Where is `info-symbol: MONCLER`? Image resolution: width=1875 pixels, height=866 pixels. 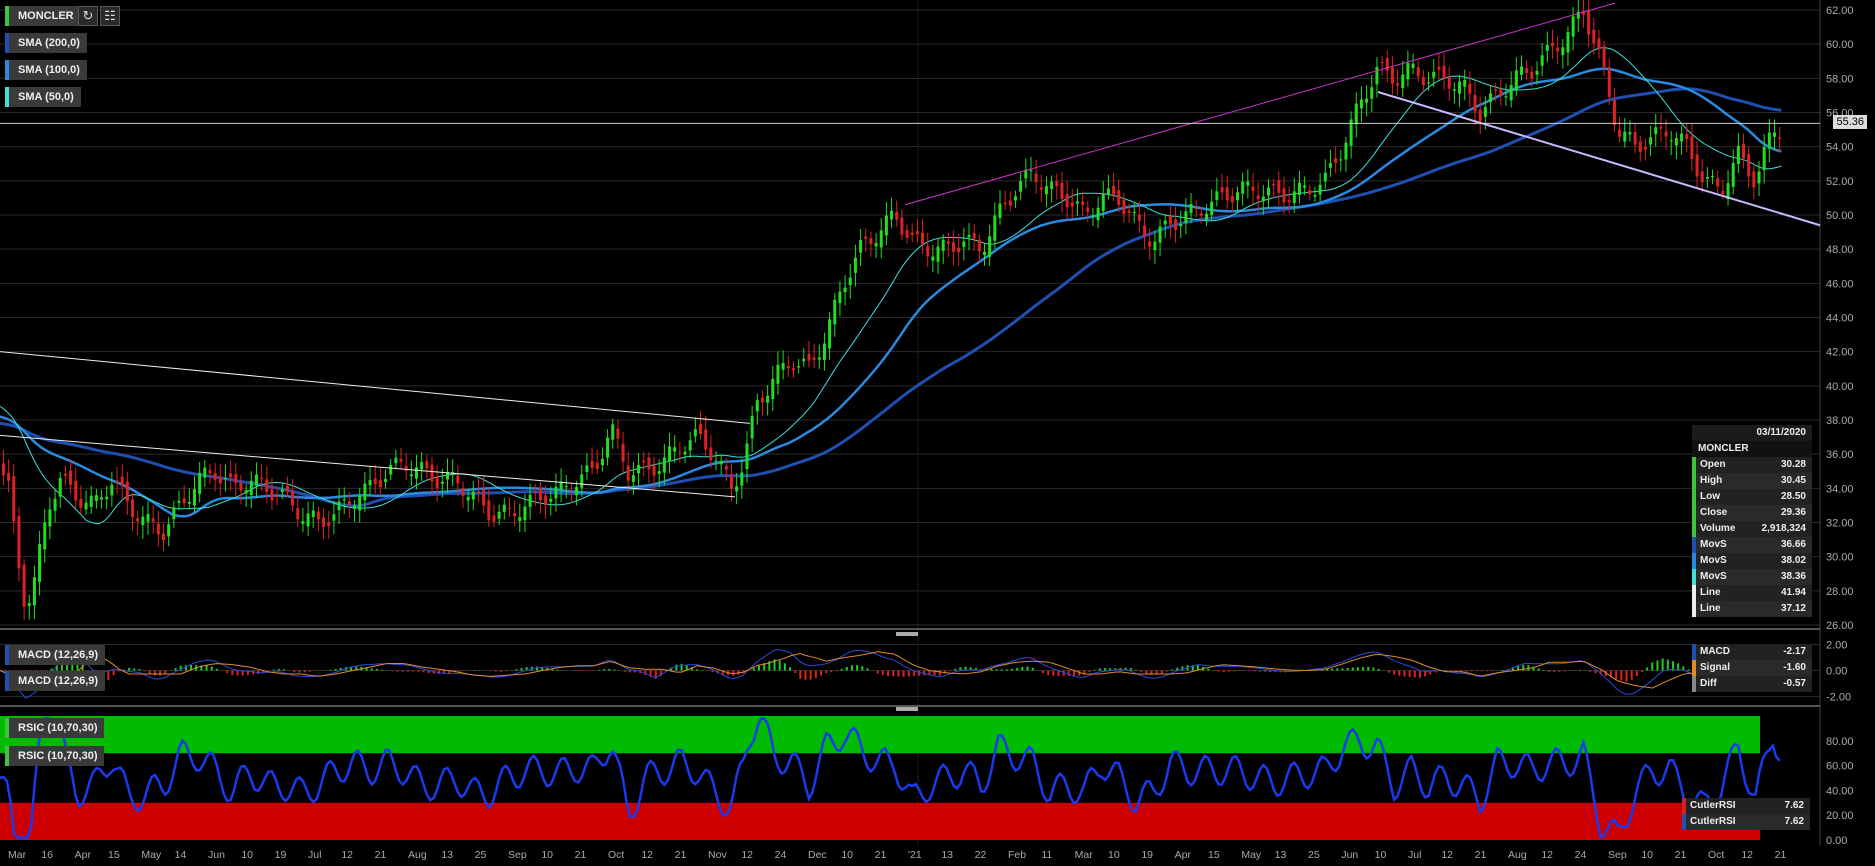 info-symbol: MONCLER is located at coordinates (1752, 449).